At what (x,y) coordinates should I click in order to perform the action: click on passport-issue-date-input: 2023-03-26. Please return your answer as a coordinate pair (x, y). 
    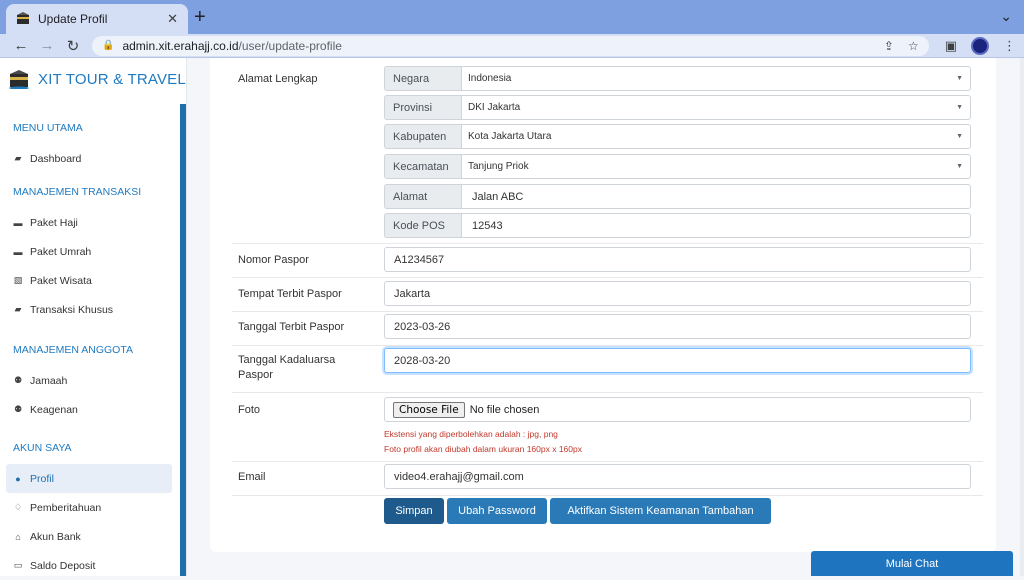
    Looking at the image, I should click on (677, 326).